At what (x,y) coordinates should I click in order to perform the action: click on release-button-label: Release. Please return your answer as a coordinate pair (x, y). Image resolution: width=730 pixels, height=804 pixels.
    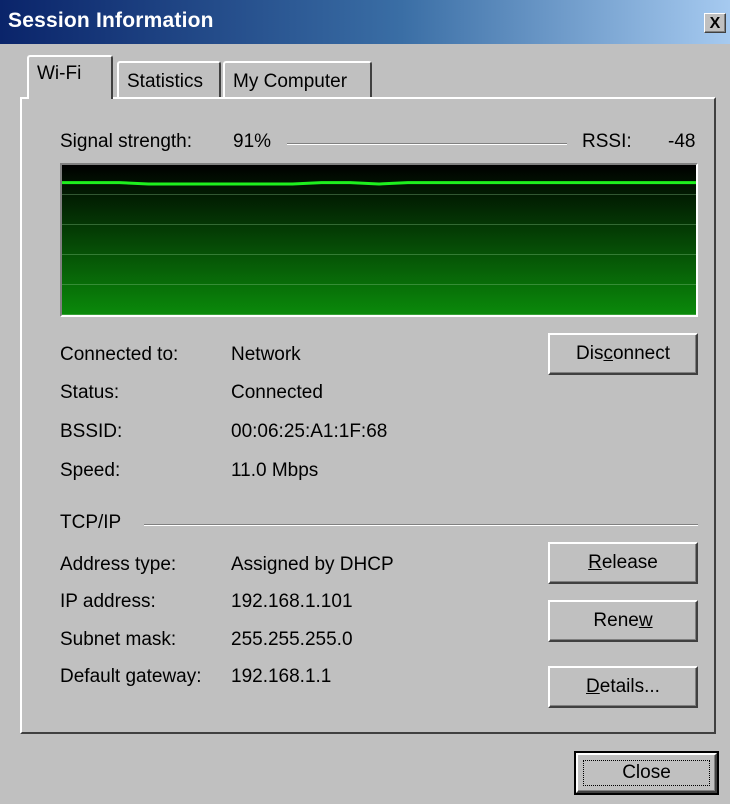
    Looking at the image, I should click on (623, 562).